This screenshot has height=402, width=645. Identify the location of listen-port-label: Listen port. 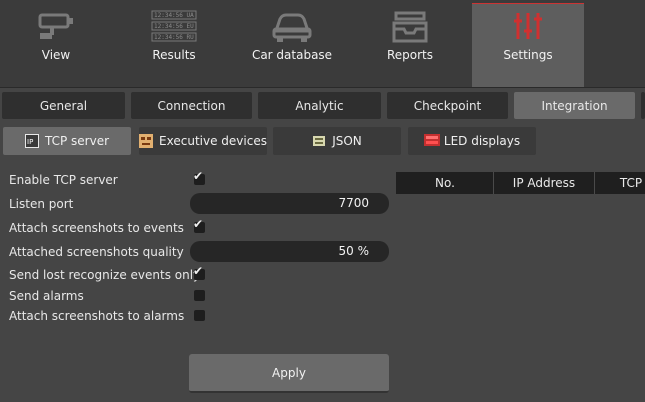
(41, 204).